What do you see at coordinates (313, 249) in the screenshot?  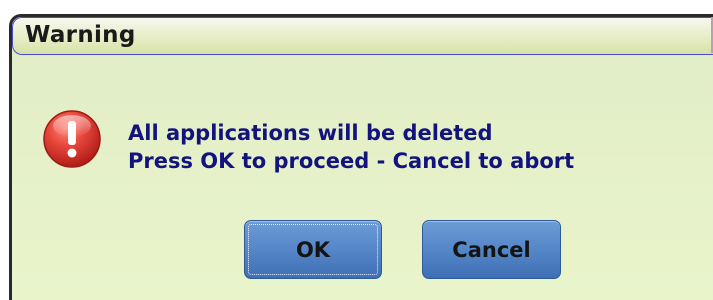 I see `ok-button: OK` at bounding box center [313, 249].